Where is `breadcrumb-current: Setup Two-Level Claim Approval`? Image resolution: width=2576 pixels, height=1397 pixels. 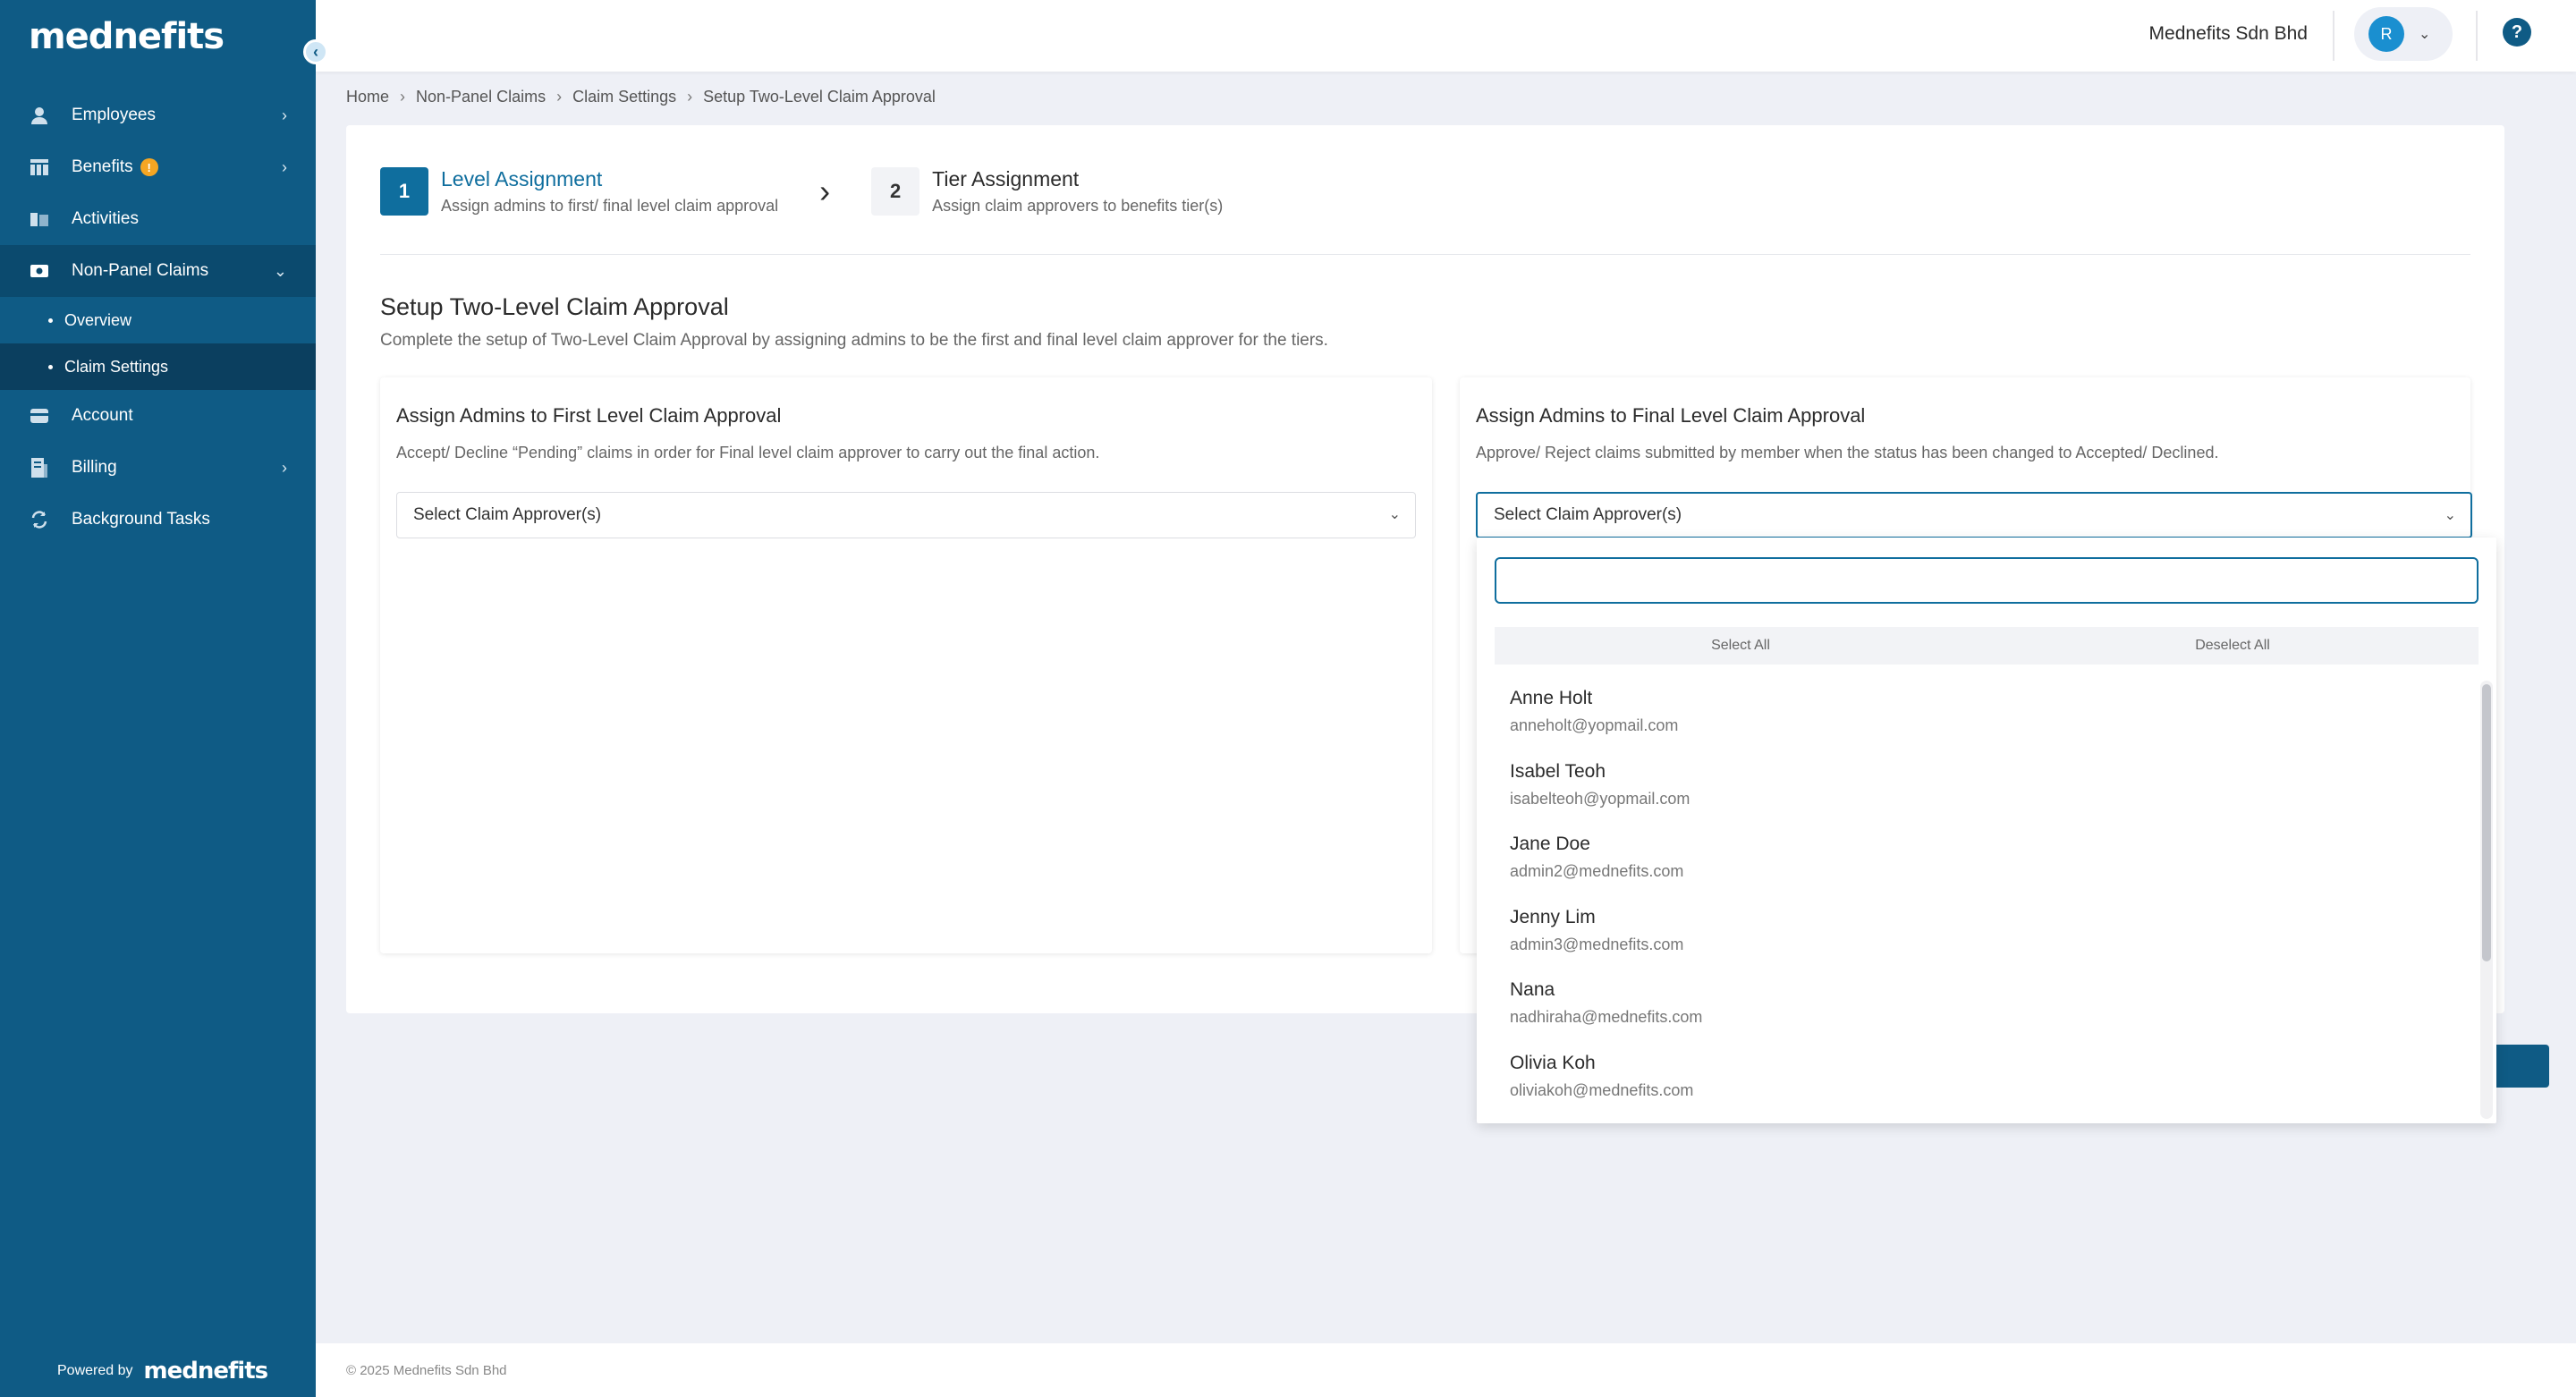
breadcrumb-current: Setup Two-Level Claim Approval is located at coordinates (819, 97).